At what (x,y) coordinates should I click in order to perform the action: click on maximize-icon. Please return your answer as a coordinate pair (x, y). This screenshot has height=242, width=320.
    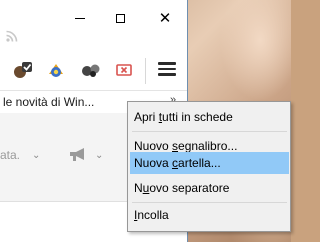
    Looking at the image, I should click on (120, 18).